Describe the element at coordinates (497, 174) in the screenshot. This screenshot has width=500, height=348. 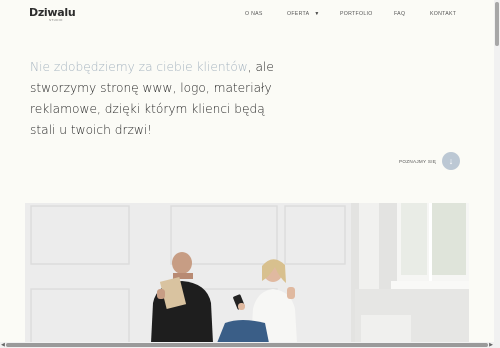
I see `vertical-scrollbar` at that location.